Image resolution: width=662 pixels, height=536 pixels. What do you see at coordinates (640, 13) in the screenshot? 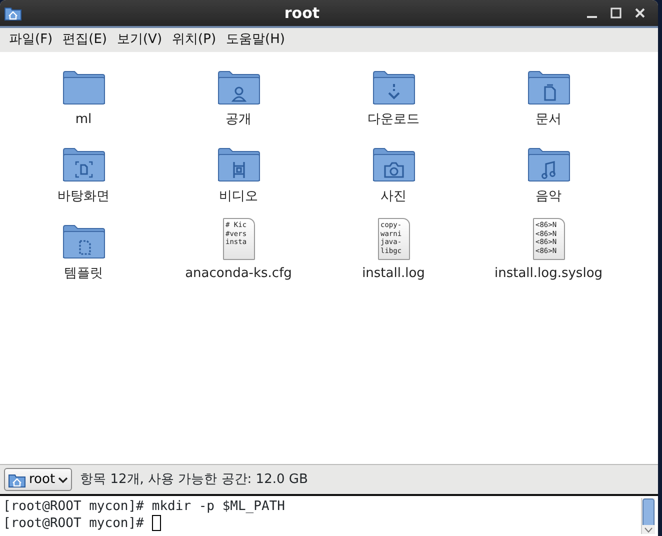
I see `close-icon` at bounding box center [640, 13].